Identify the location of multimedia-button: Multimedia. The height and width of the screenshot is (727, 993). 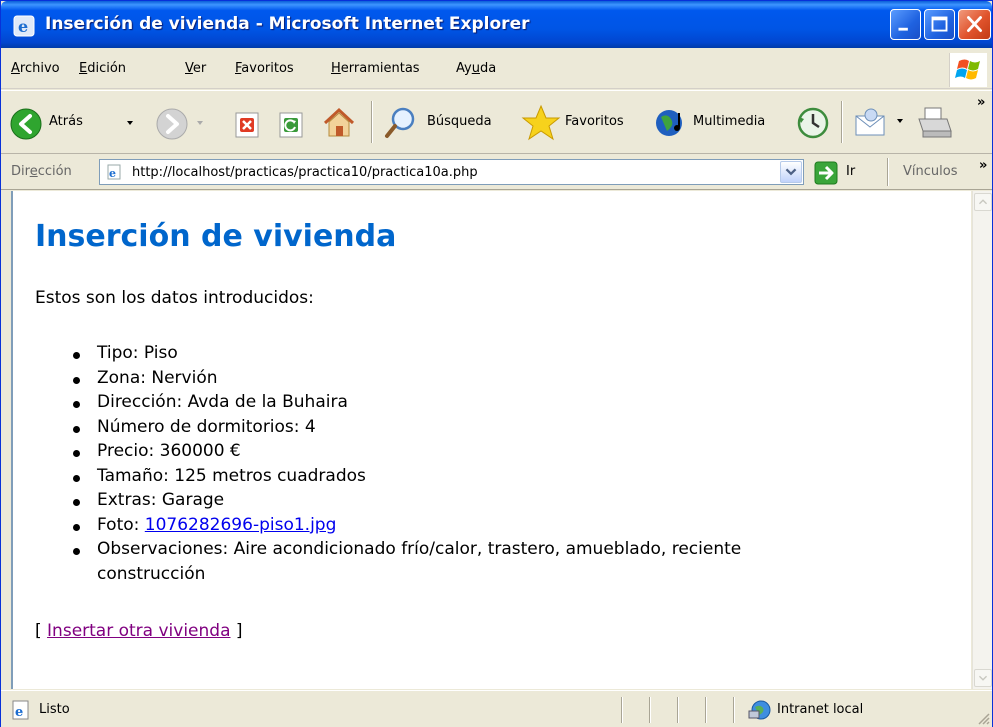
(718, 123).